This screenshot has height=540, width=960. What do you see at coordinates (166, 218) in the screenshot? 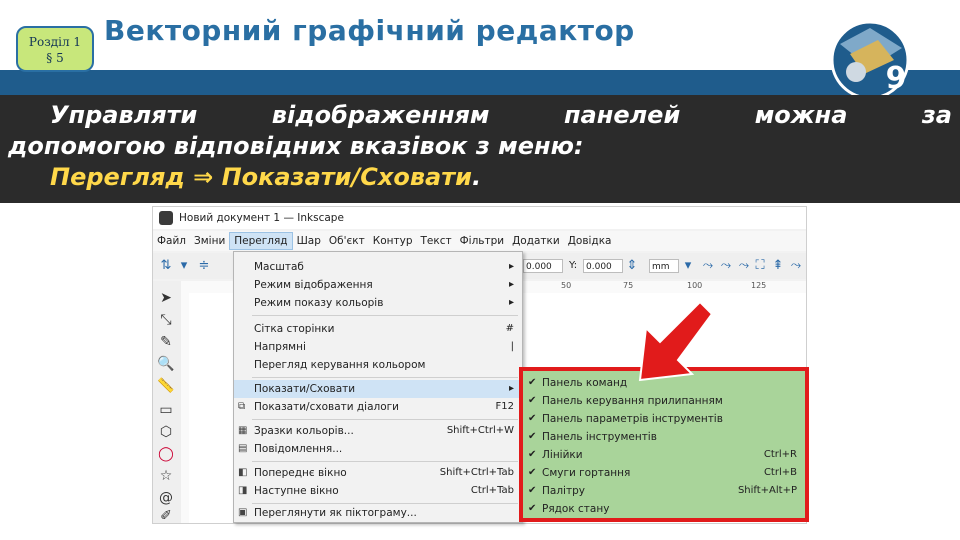
I see `inkscape-logo-icon` at bounding box center [166, 218].